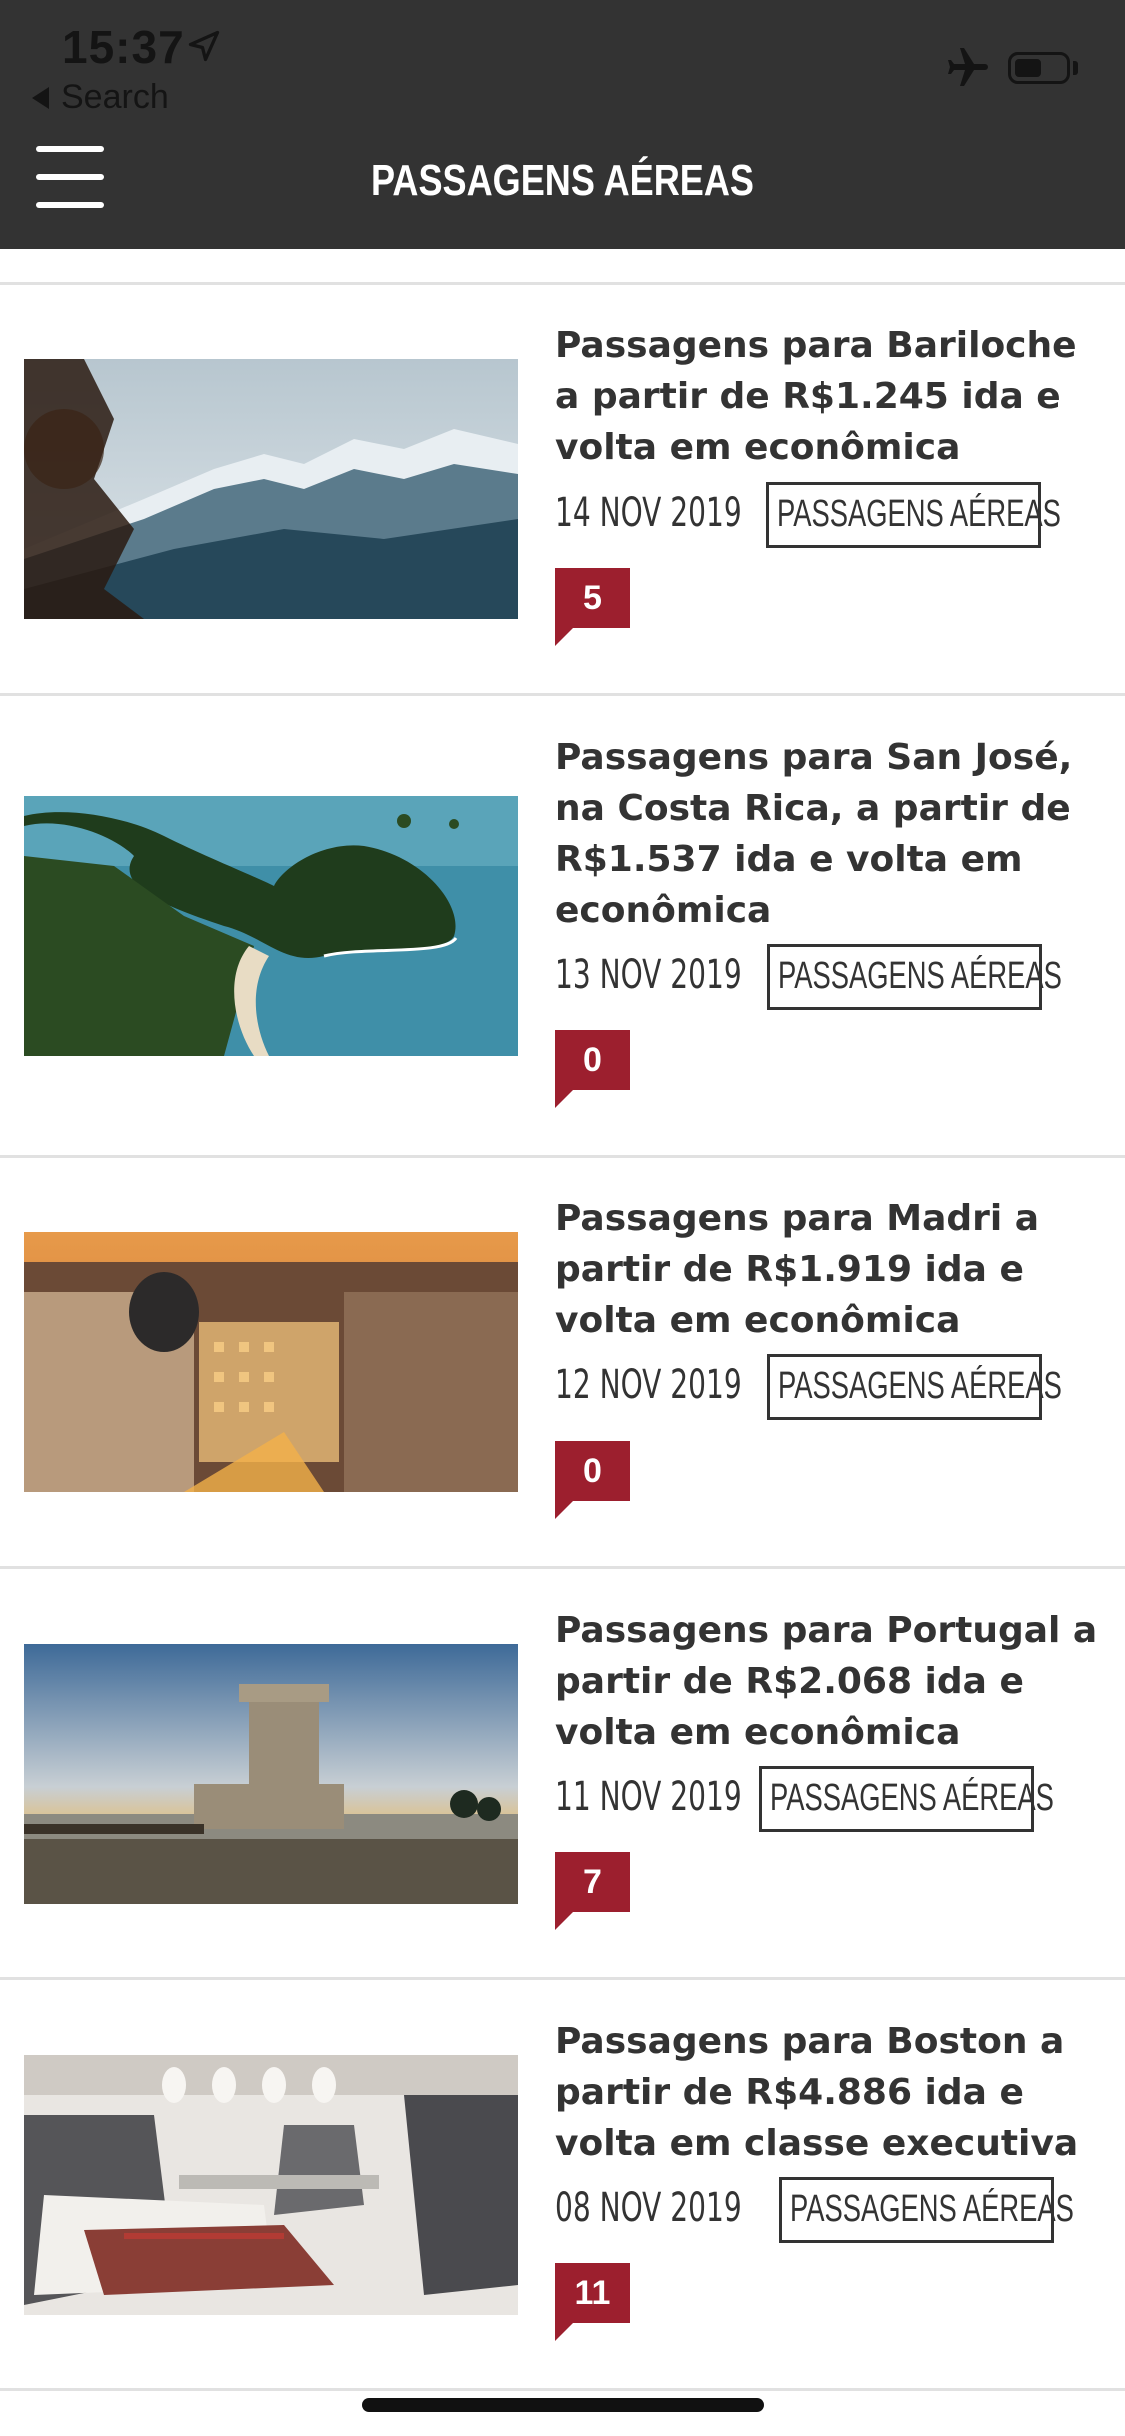 The image size is (1125, 2436). I want to click on back-label: Search, so click(115, 97).